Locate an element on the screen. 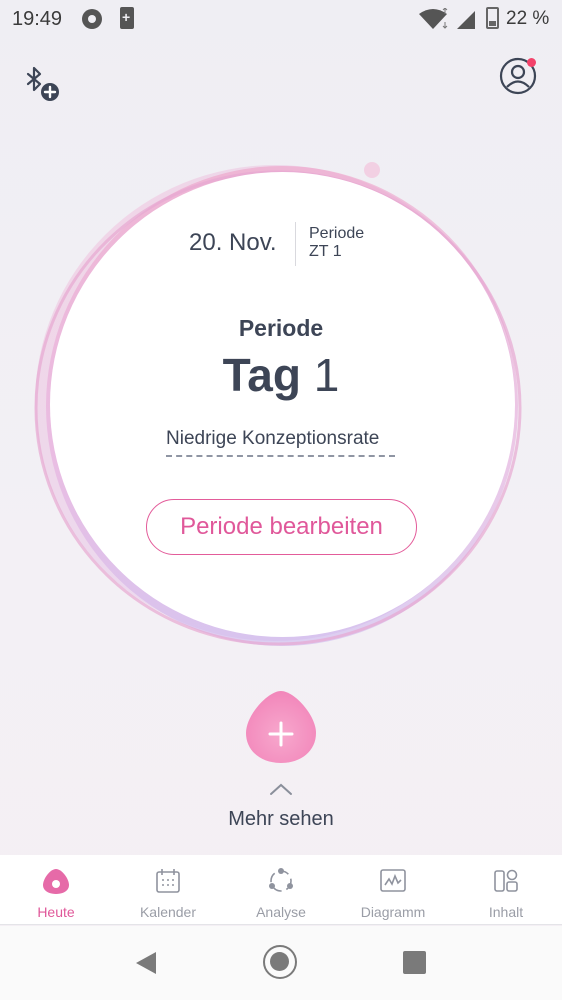 This screenshot has height=1000, width=562. nav-today: Heute is located at coordinates (56, 890).